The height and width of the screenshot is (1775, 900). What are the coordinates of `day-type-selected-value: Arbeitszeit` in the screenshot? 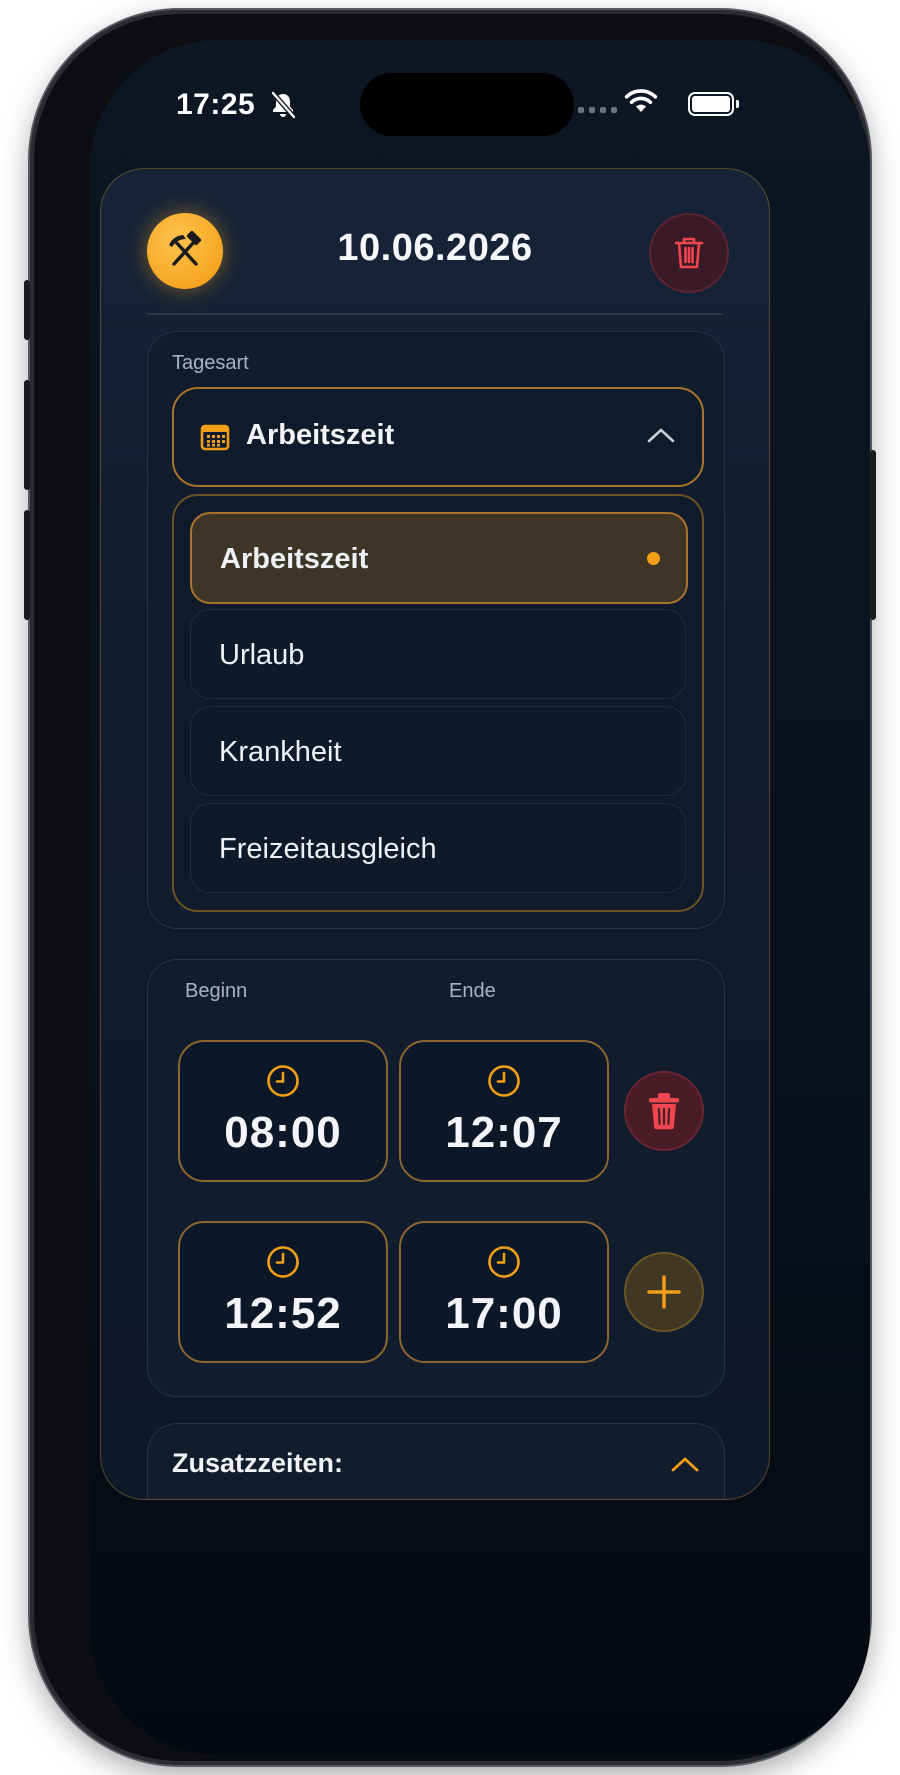 It's located at (320, 435).